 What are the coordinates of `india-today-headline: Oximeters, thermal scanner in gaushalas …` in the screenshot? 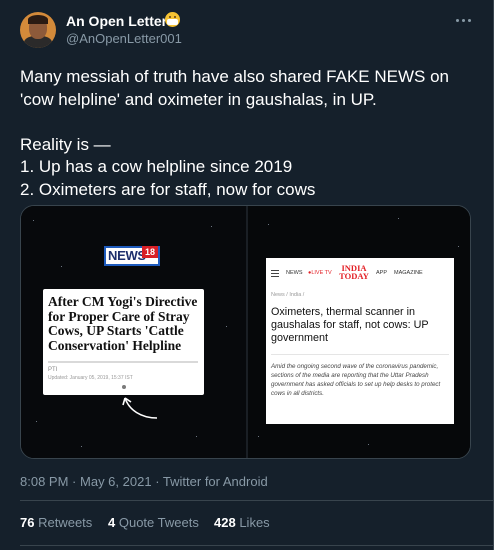 It's located at (350, 325).